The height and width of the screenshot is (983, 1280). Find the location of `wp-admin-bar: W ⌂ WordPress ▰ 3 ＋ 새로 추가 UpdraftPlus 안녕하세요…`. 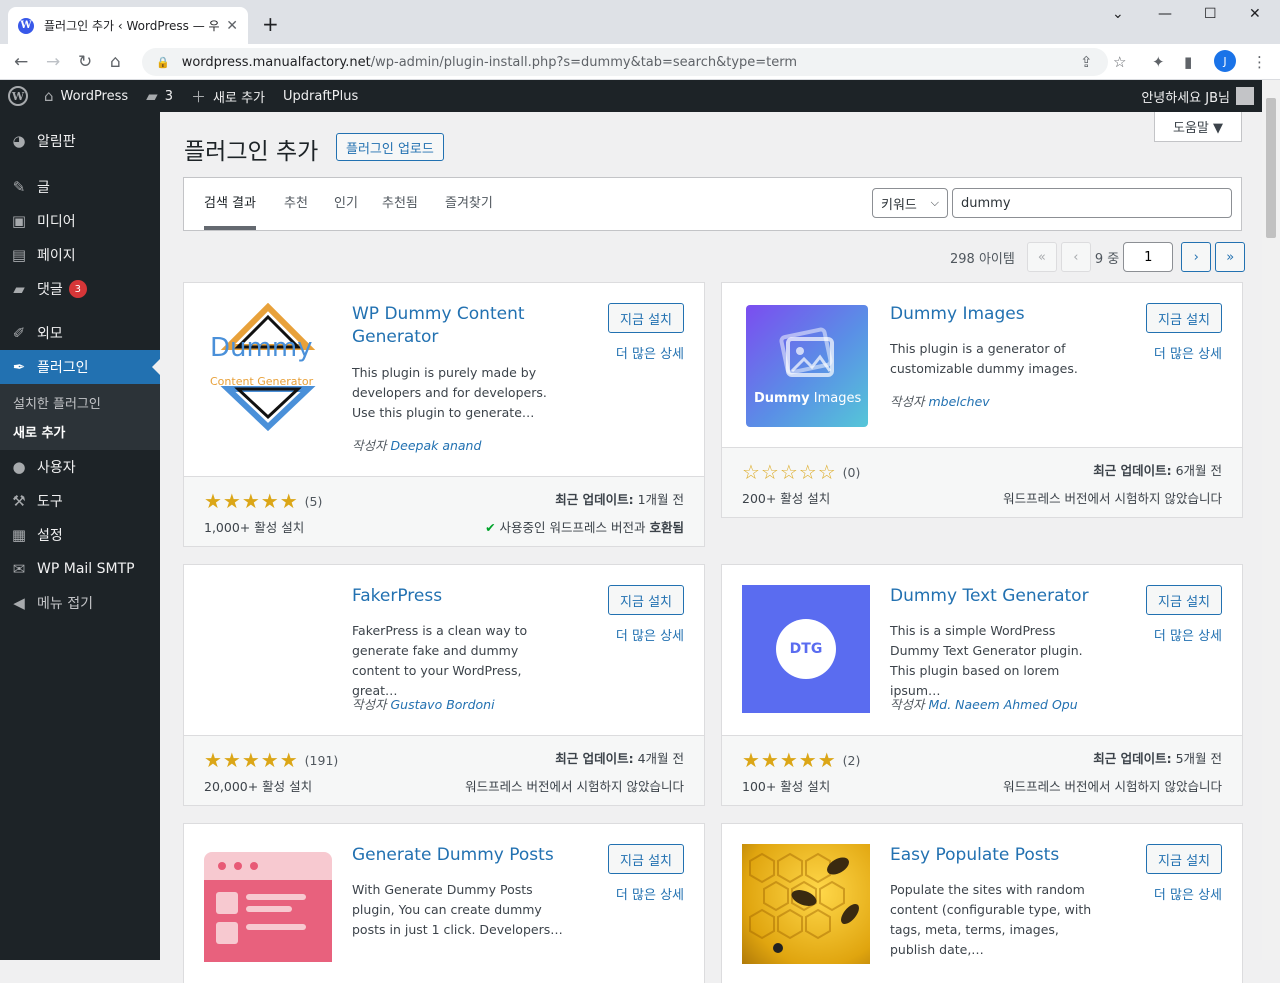

wp-admin-bar: W ⌂ WordPress ▰ 3 ＋ 새로 추가 UpdraftPlus 안녕하세요… is located at coordinates (631, 96).